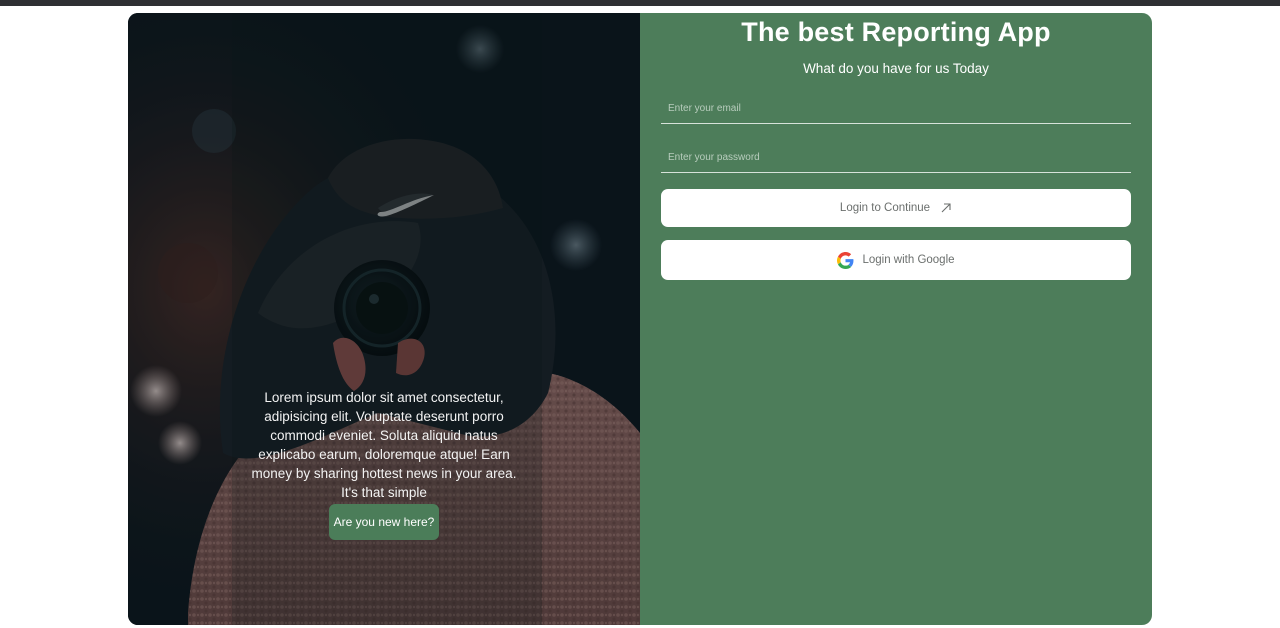  What do you see at coordinates (640, 3) in the screenshot?
I see `top-bar` at bounding box center [640, 3].